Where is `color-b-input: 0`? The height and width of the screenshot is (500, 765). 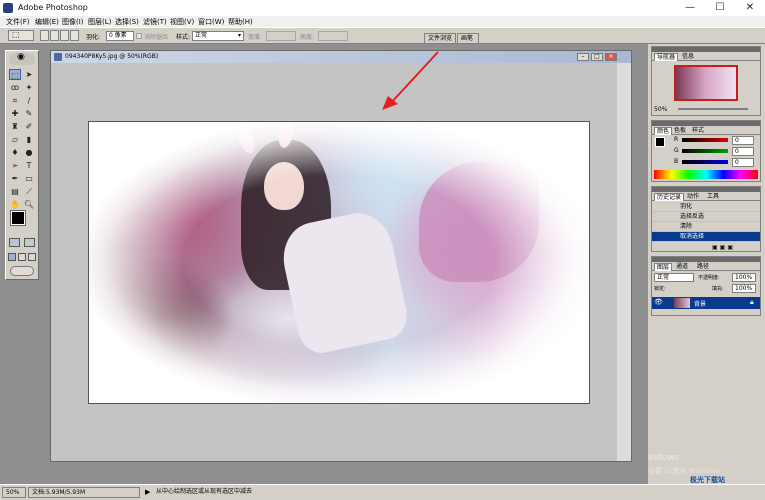 color-b-input: 0 is located at coordinates (743, 162).